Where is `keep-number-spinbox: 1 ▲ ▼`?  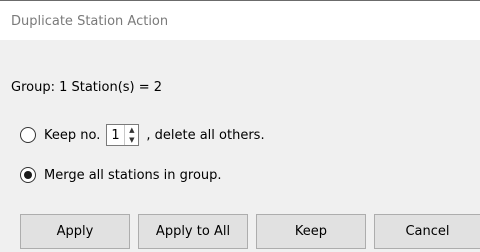 keep-number-spinbox: 1 ▲ ▼ is located at coordinates (123, 135).